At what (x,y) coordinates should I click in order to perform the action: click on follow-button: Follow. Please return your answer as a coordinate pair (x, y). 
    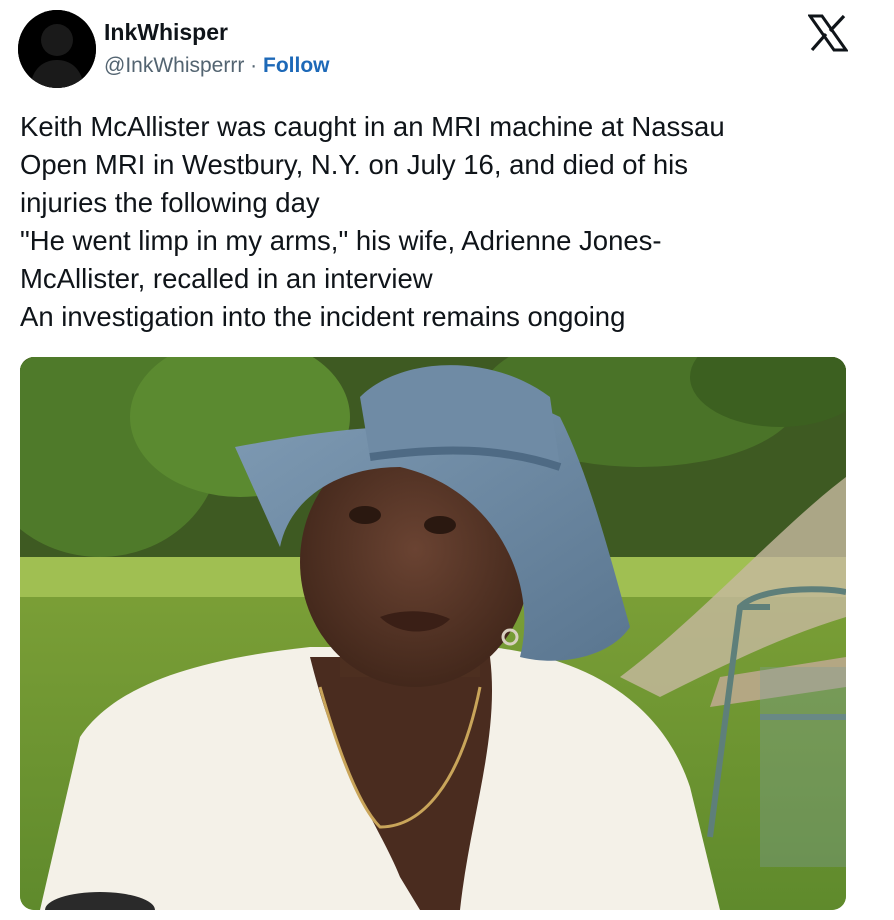
    Looking at the image, I should click on (296, 65).